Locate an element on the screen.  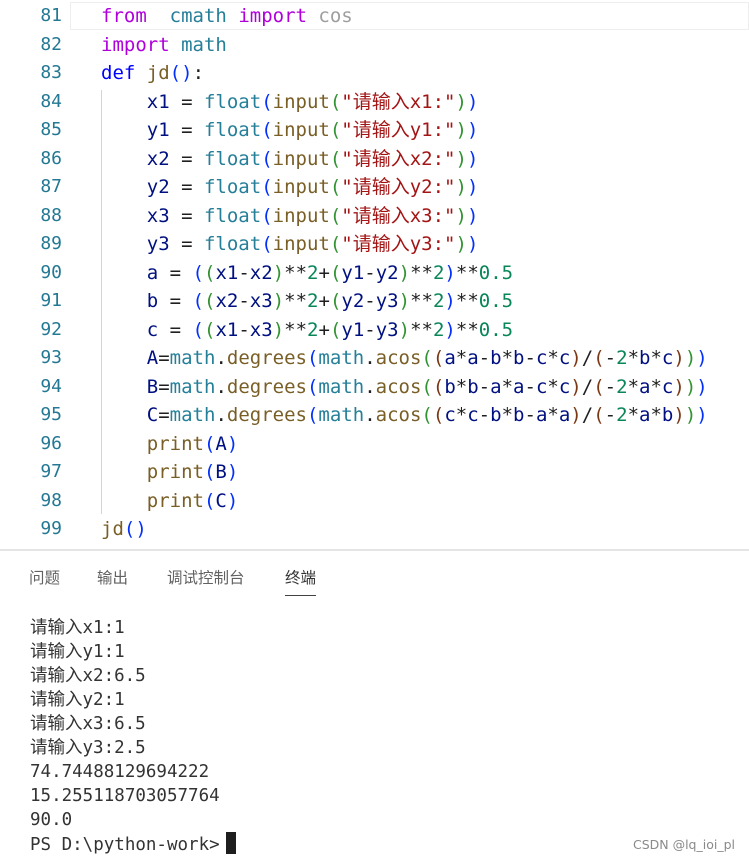
code-line: 87 y2 = float(input("请输入y2:")) is located at coordinates (374, 187).